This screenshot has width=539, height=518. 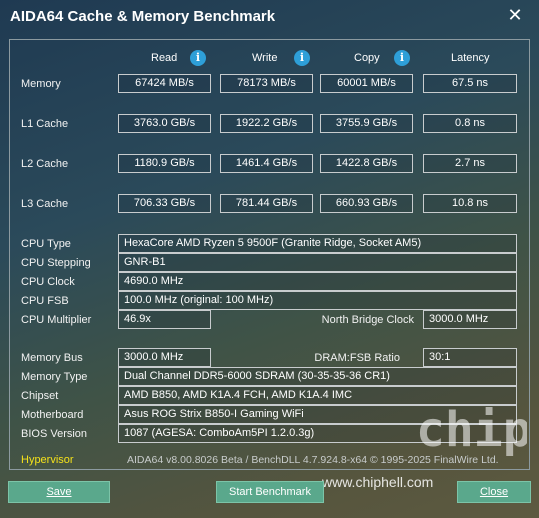 What do you see at coordinates (45, 204) in the screenshot?
I see `row-label-l3-cache: L3 Cache` at bounding box center [45, 204].